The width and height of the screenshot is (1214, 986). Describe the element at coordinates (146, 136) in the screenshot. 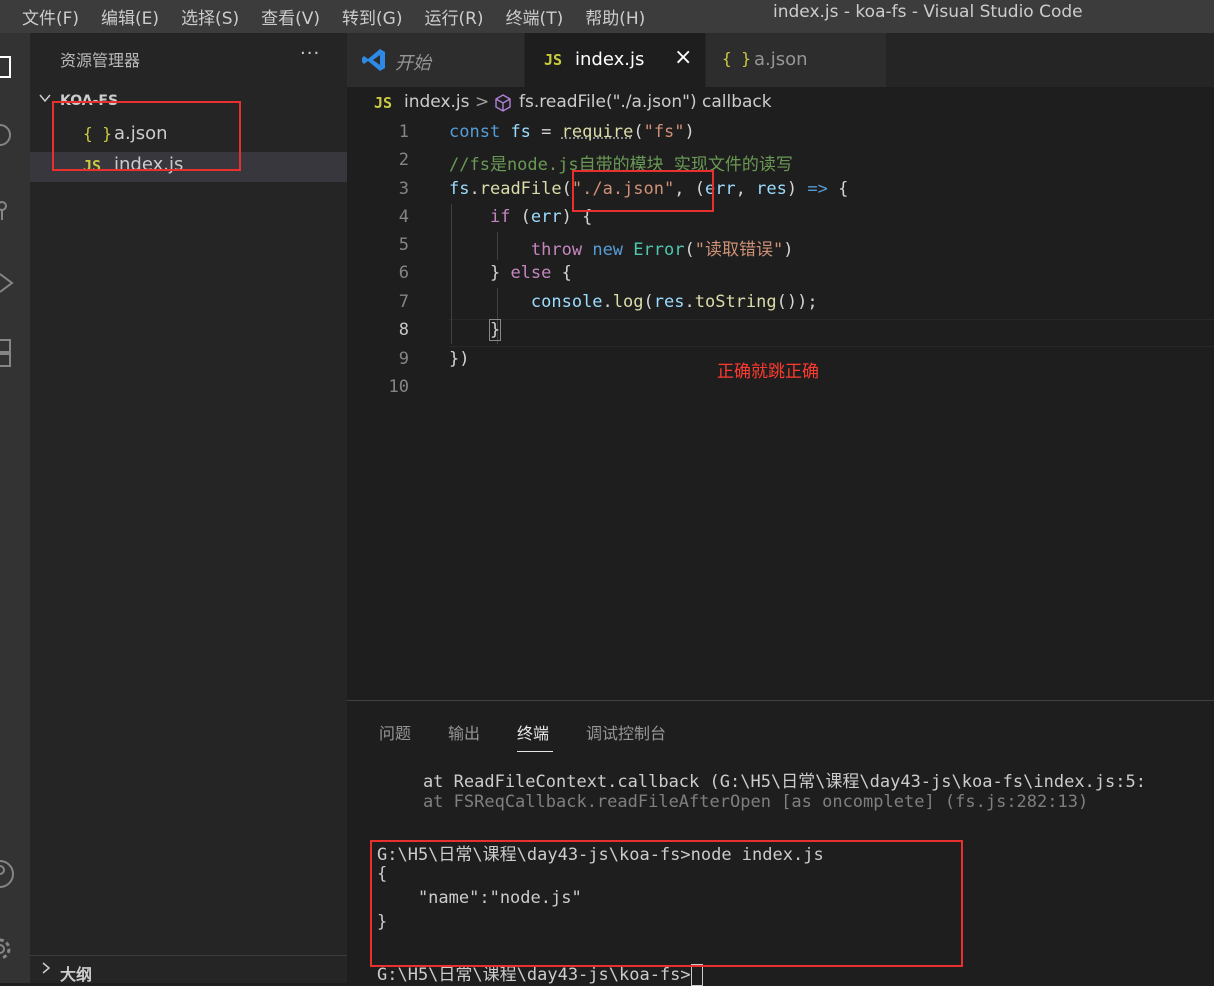

I see `highlight-box-a-json` at that location.